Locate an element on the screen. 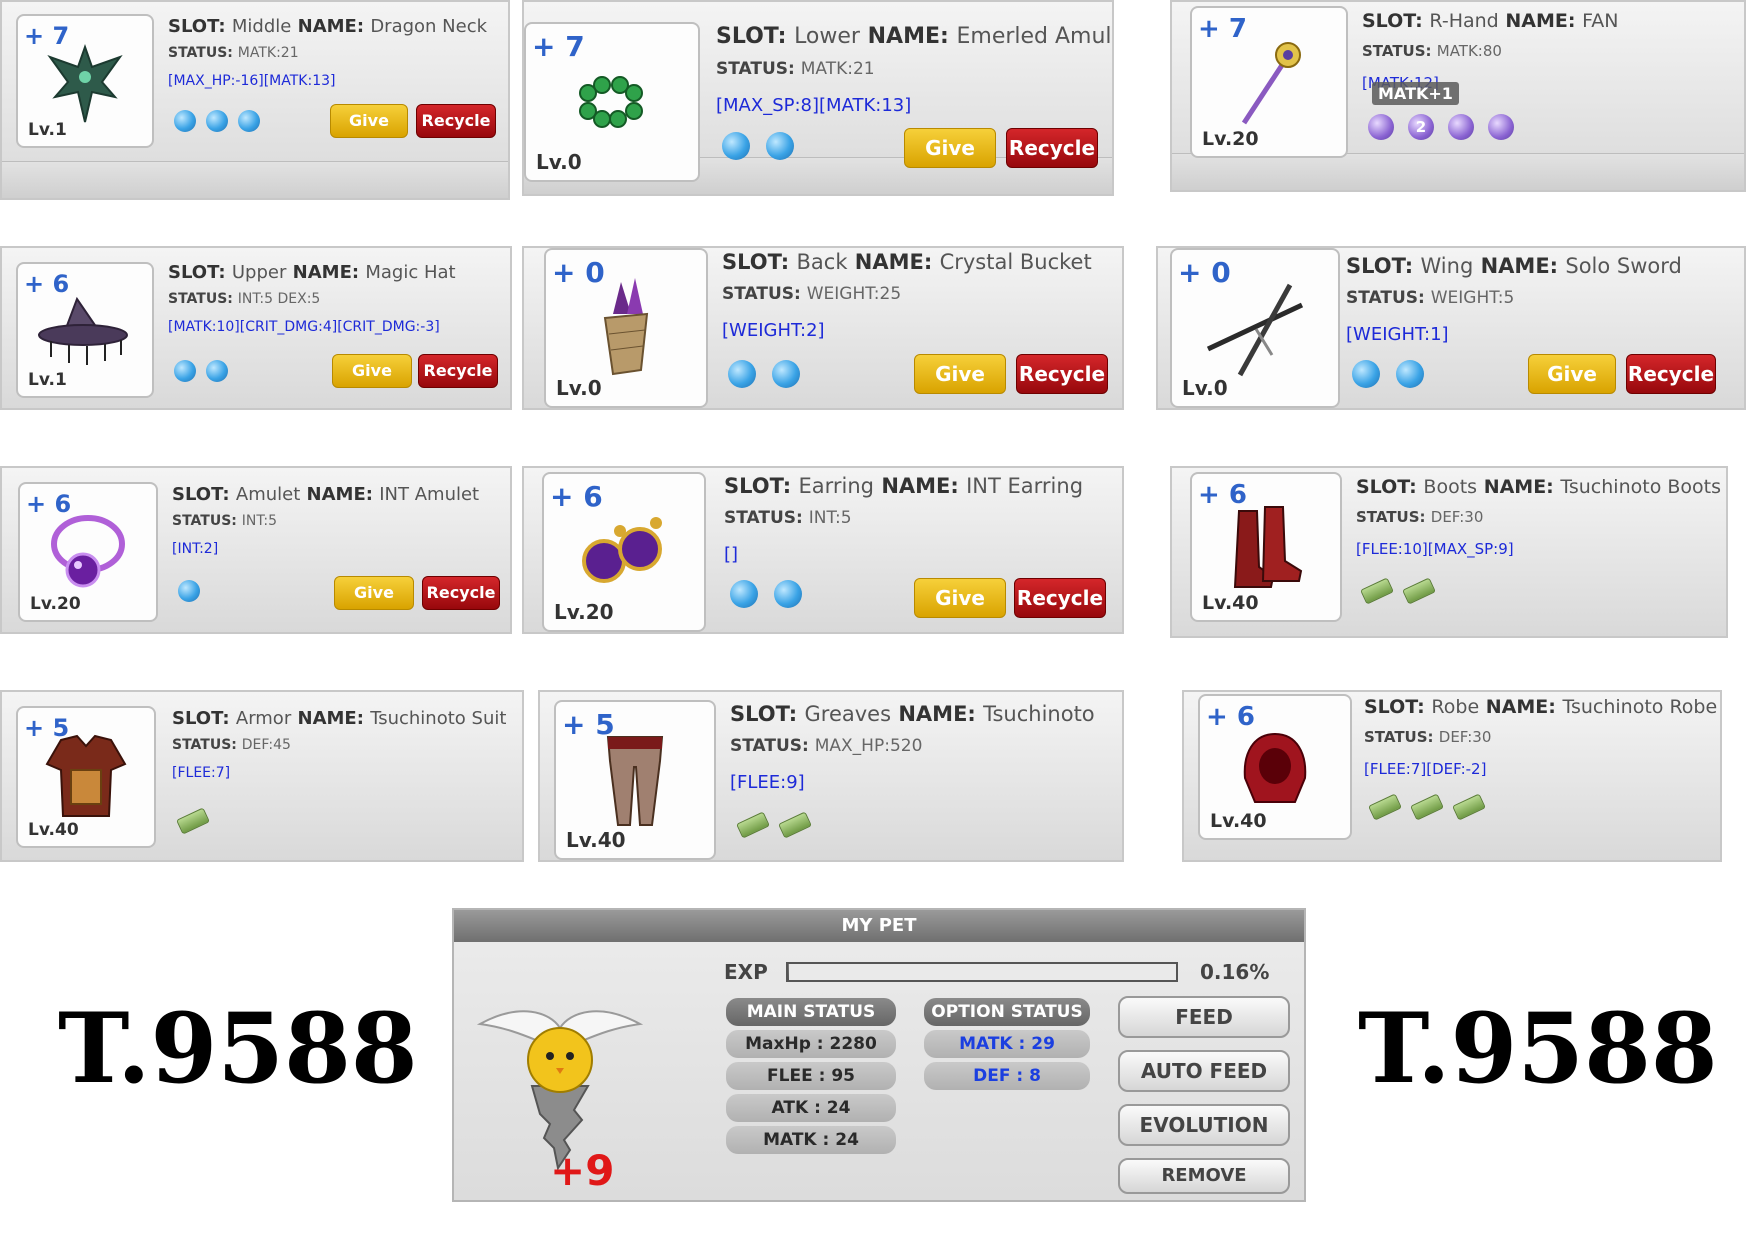 The width and height of the screenshot is (1748, 1240). status-line: STATUS: MATK:80 is located at coordinates (1490, 51).